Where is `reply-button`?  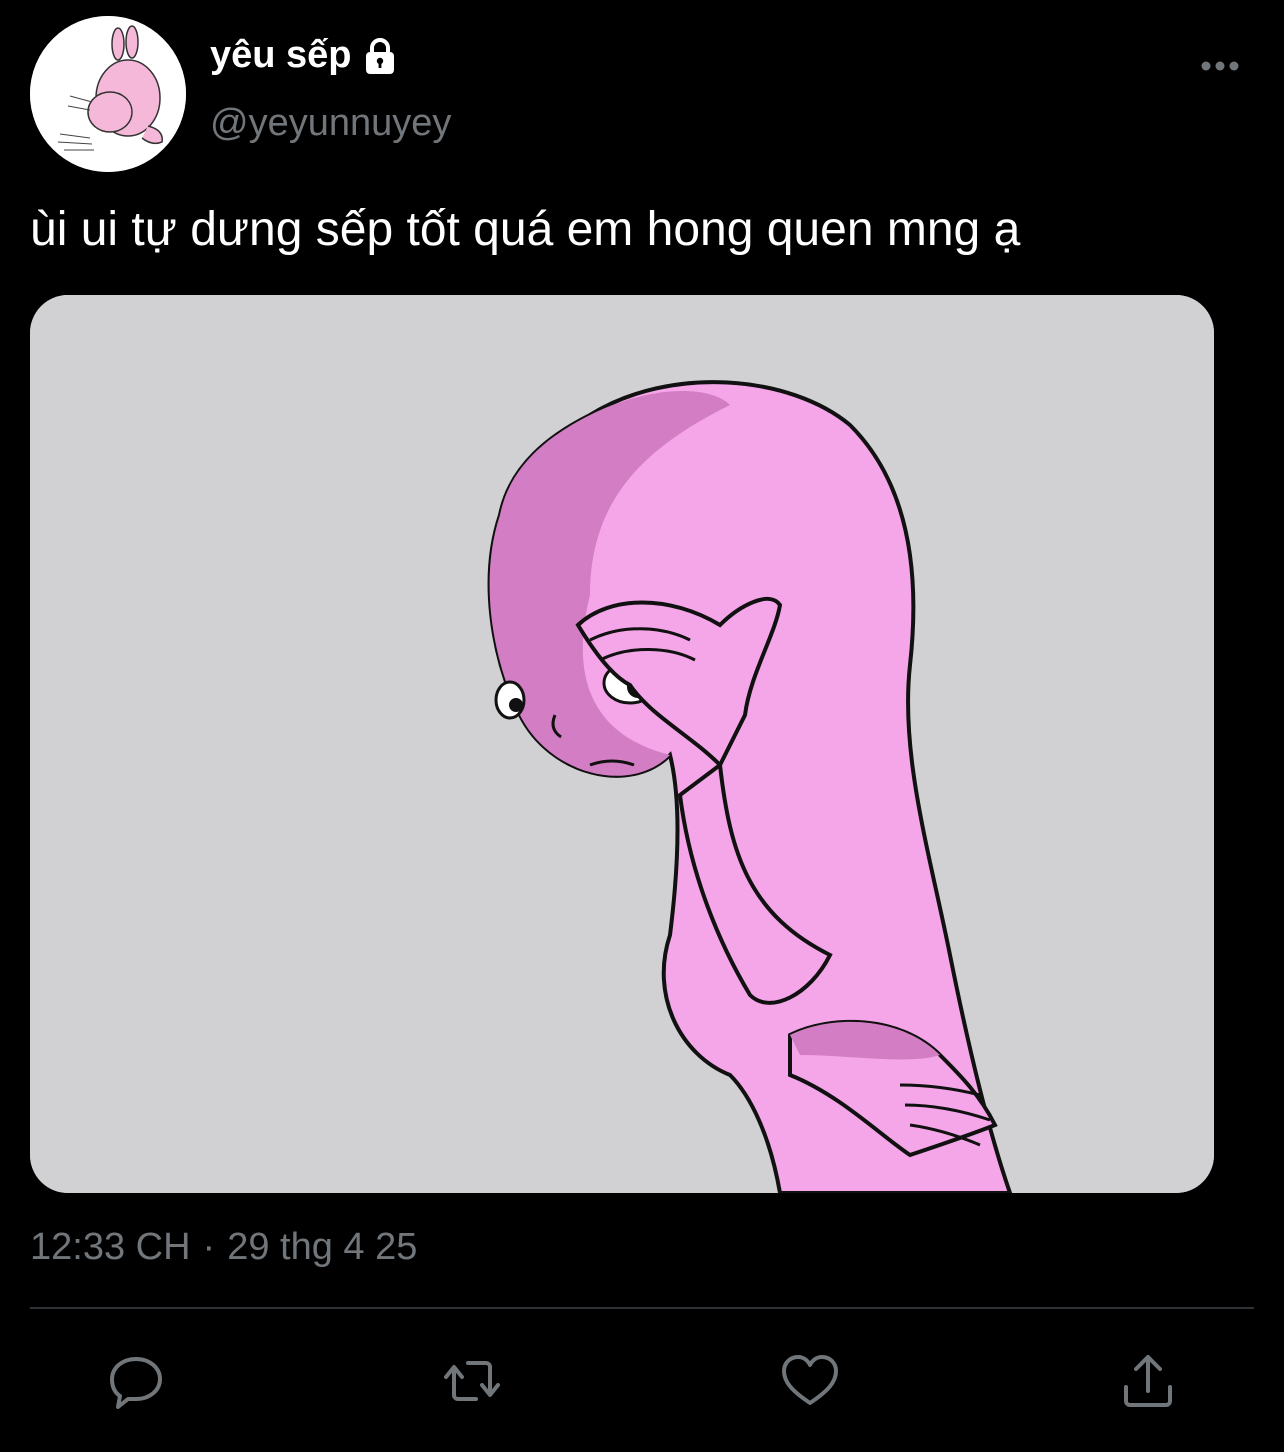
reply-button is located at coordinates (136, 1381).